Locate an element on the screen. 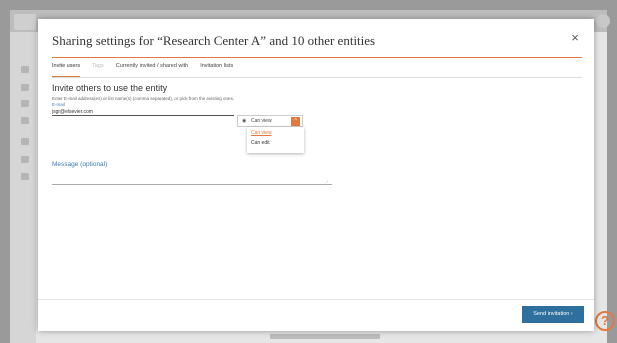  section-heading: Invite others to use the entity is located at coordinates (110, 88).